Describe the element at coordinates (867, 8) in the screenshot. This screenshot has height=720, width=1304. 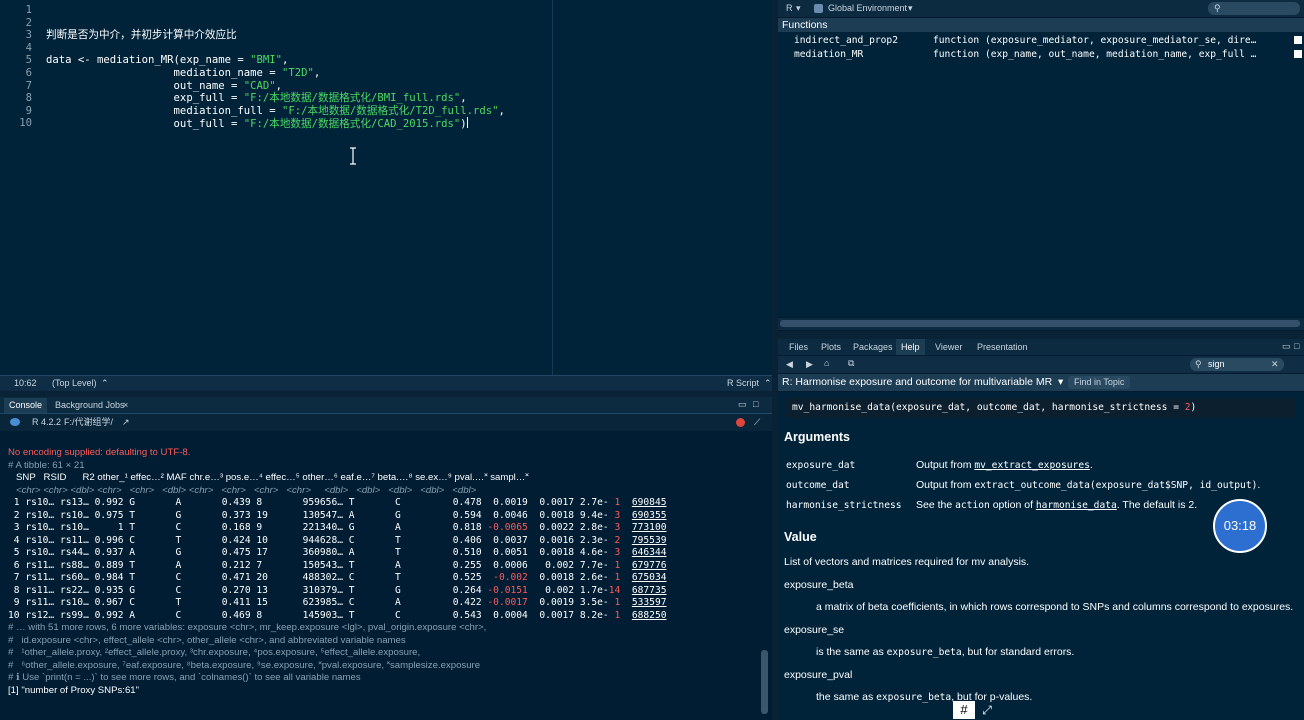
I see `environment-selector: Global Environment` at that location.